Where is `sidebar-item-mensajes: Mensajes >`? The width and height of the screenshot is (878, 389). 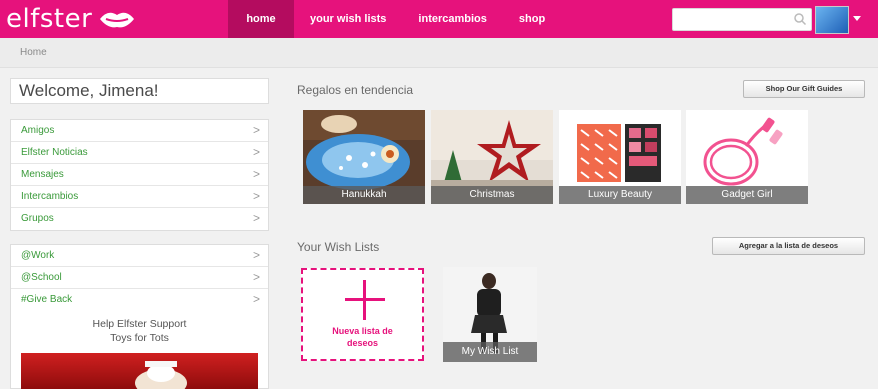
sidebar-item-mensajes: Mensajes > is located at coordinates (139, 175).